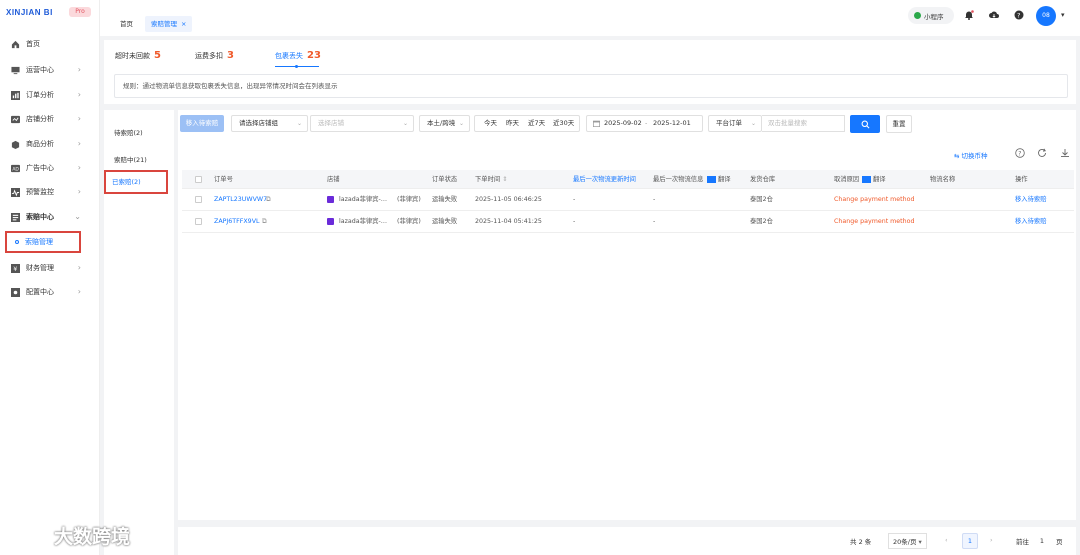 The height and width of the screenshot is (555, 1080). What do you see at coordinates (970, 541) in the screenshot?
I see `page-1-button: 1` at bounding box center [970, 541].